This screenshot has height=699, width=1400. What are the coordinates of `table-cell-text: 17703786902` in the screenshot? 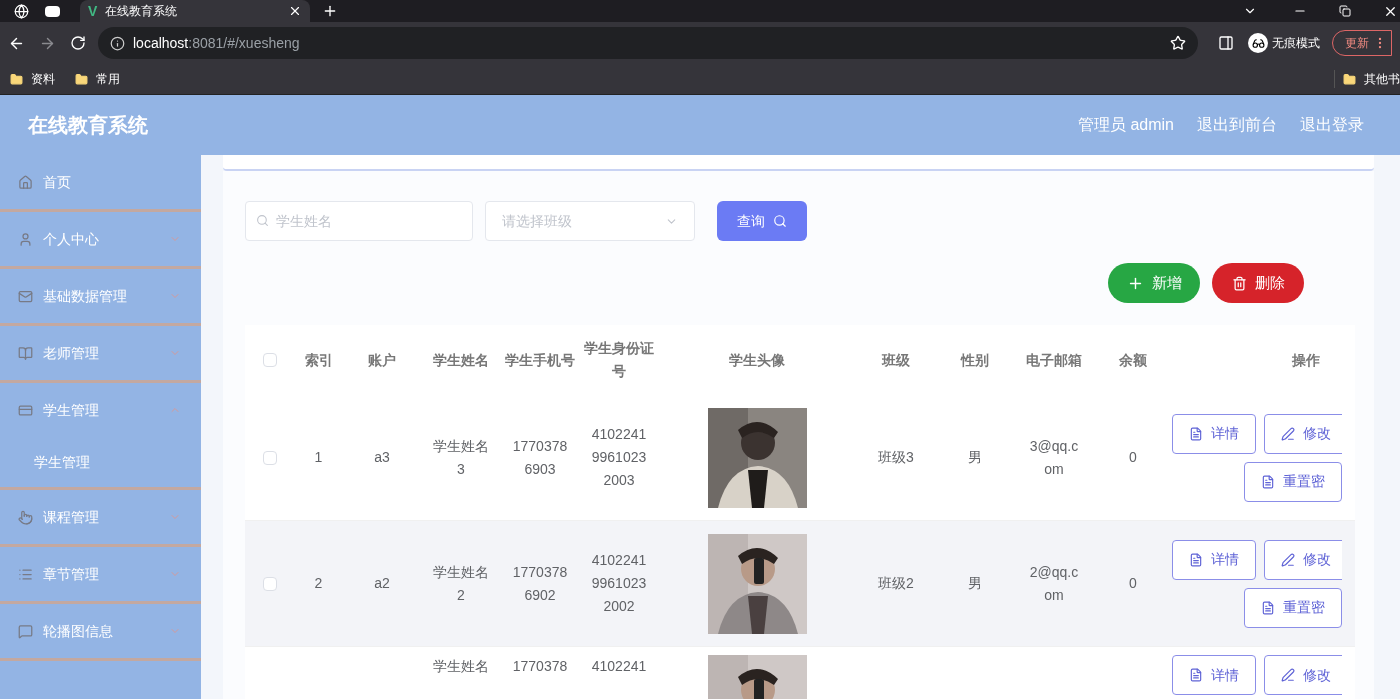 It's located at (540, 583).